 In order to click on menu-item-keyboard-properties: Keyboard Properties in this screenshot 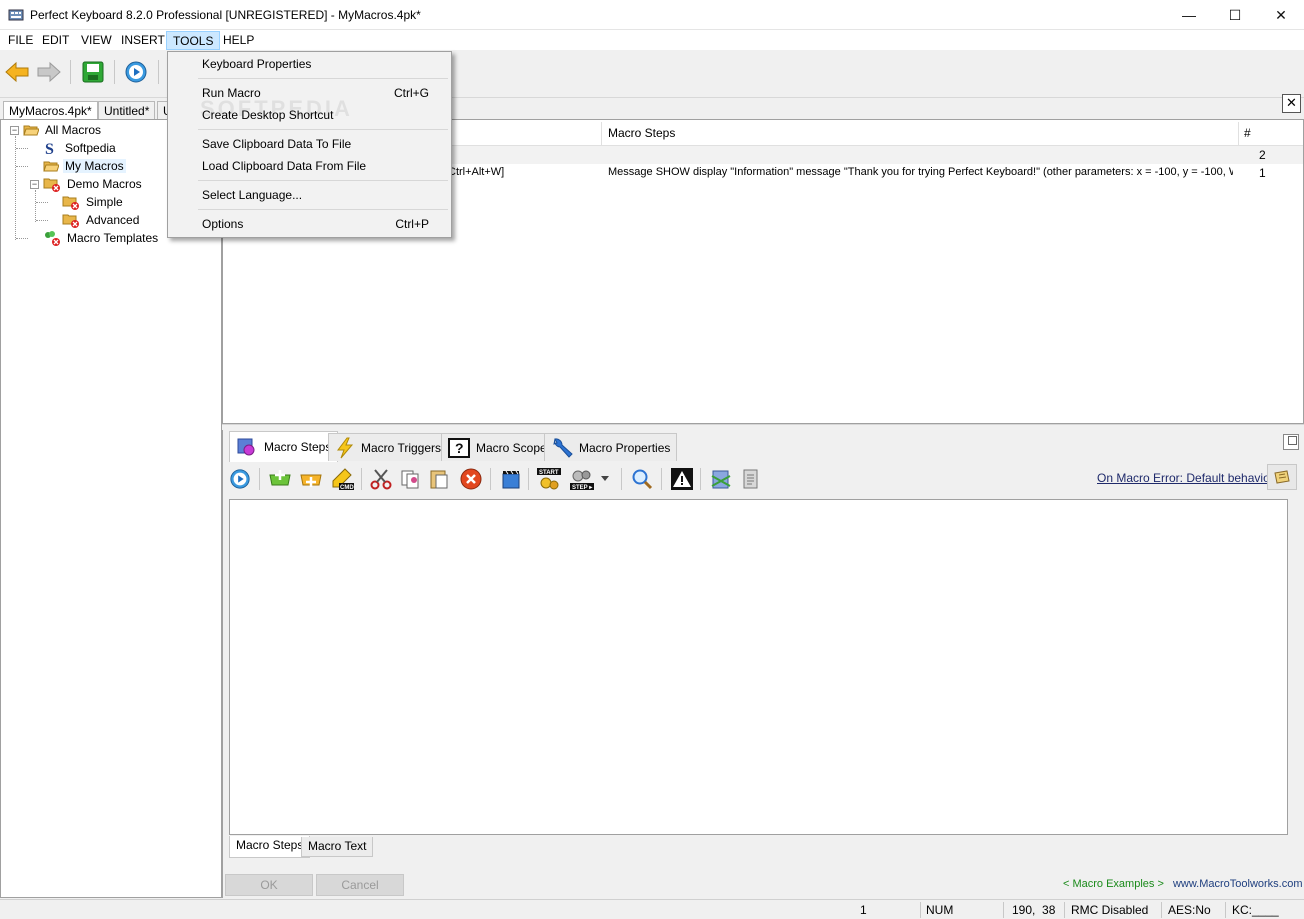, I will do `click(309, 64)`.